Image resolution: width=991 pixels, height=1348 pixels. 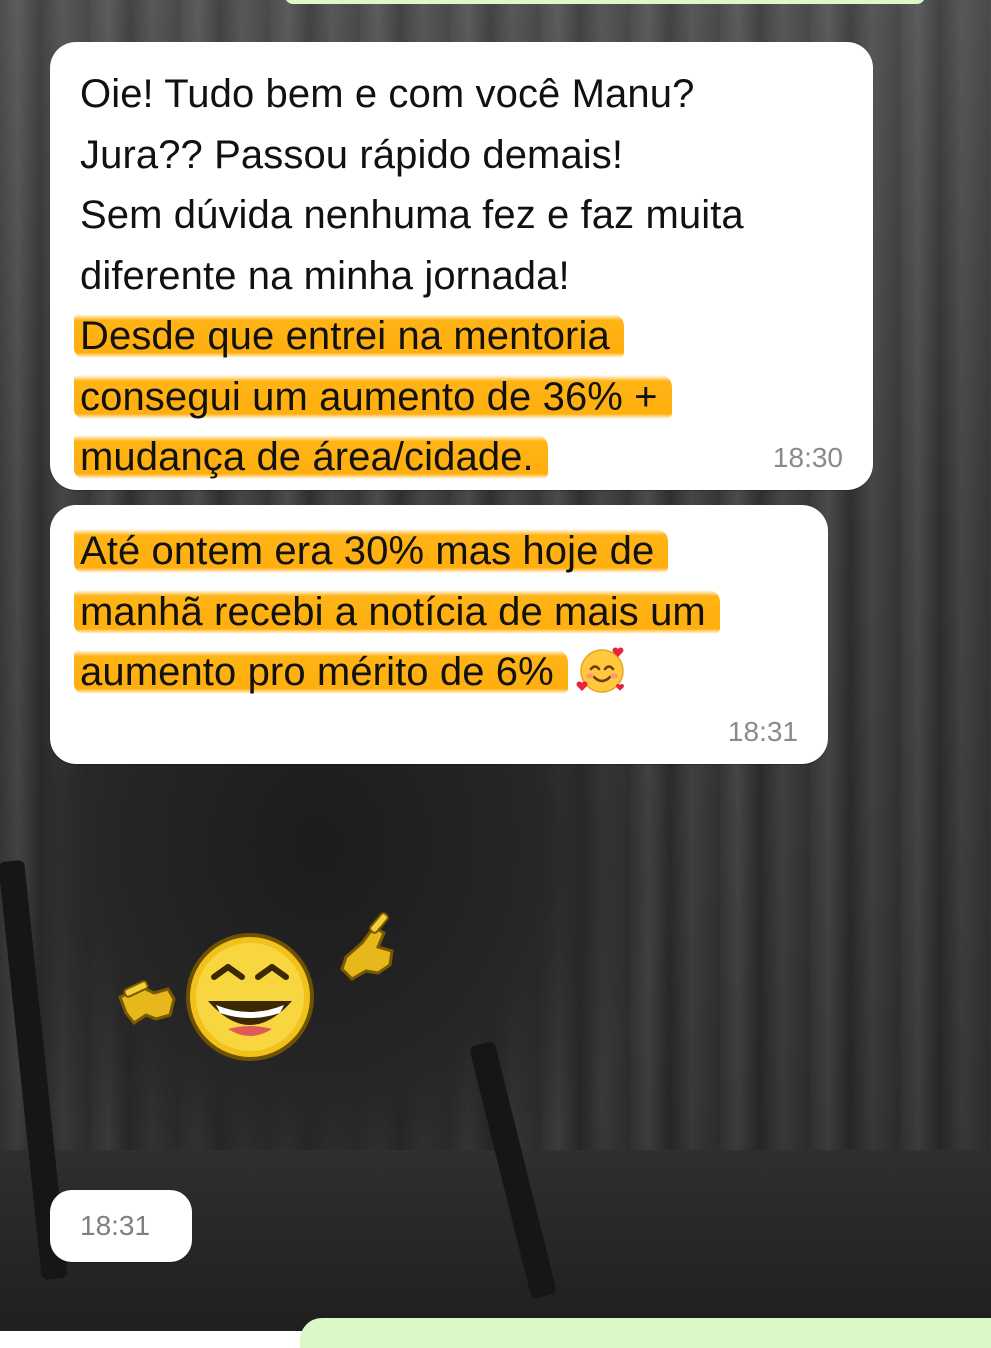 What do you see at coordinates (311, 457) in the screenshot?
I see `highlighted-line: mudança de área/cidade.` at bounding box center [311, 457].